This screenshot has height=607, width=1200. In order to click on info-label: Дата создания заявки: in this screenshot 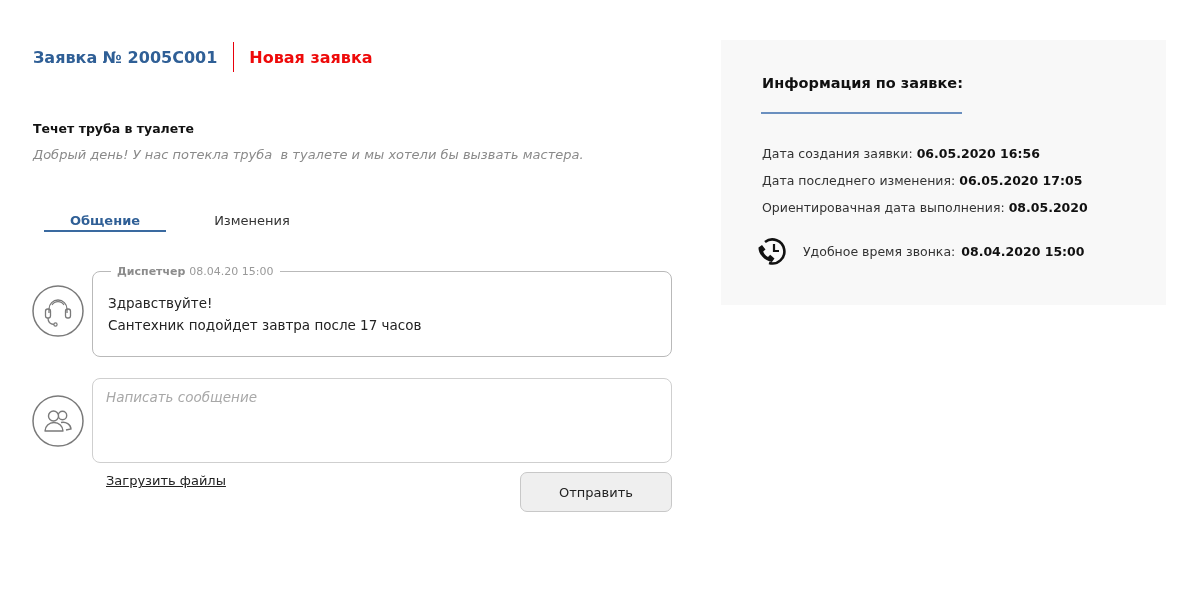, I will do `click(837, 153)`.